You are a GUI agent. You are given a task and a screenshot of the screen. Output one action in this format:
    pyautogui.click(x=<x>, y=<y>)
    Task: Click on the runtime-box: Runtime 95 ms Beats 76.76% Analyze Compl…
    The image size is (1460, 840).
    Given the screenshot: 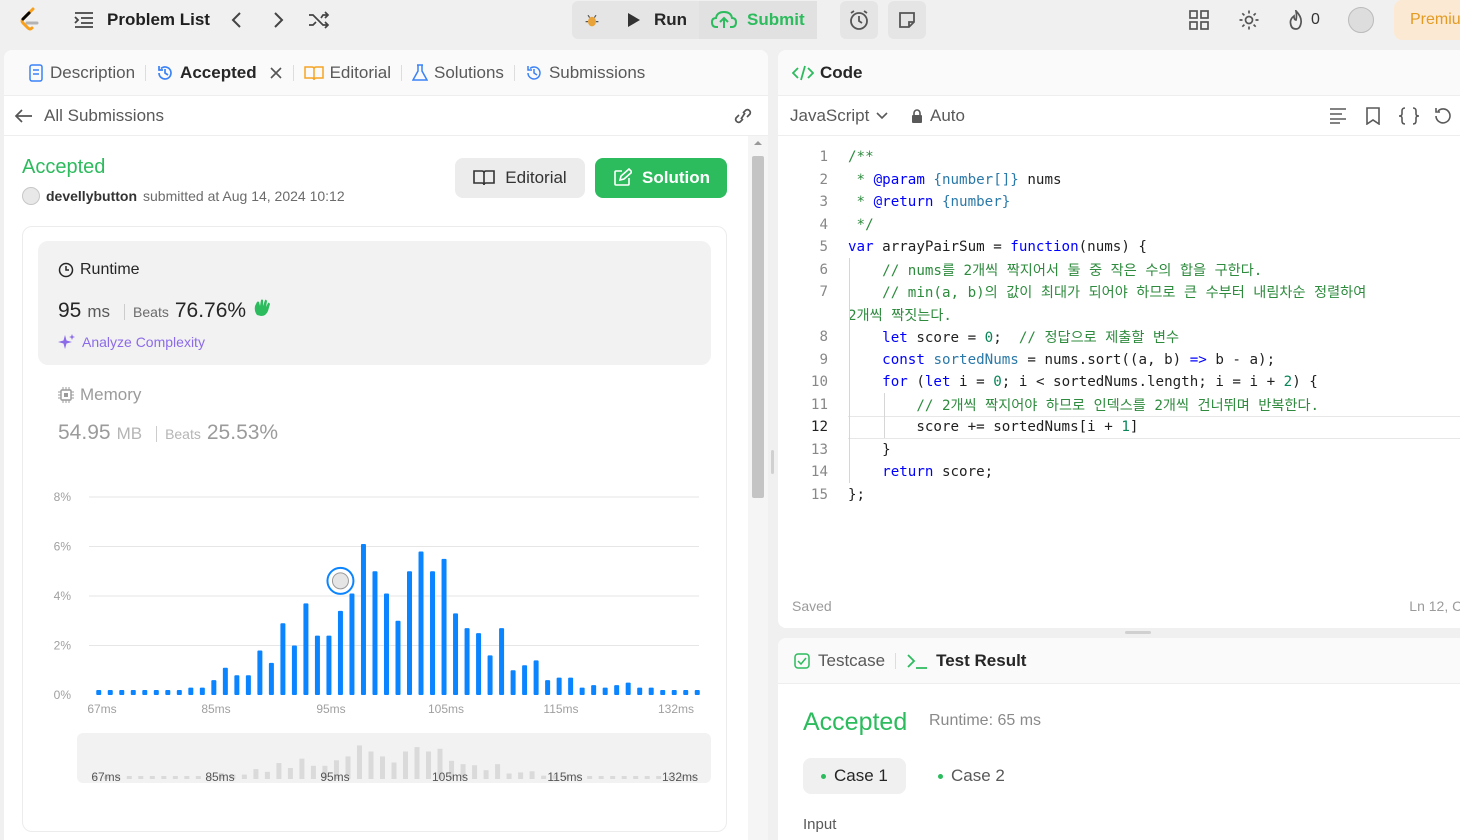 What is the action you would take?
    pyautogui.click(x=374, y=303)
    